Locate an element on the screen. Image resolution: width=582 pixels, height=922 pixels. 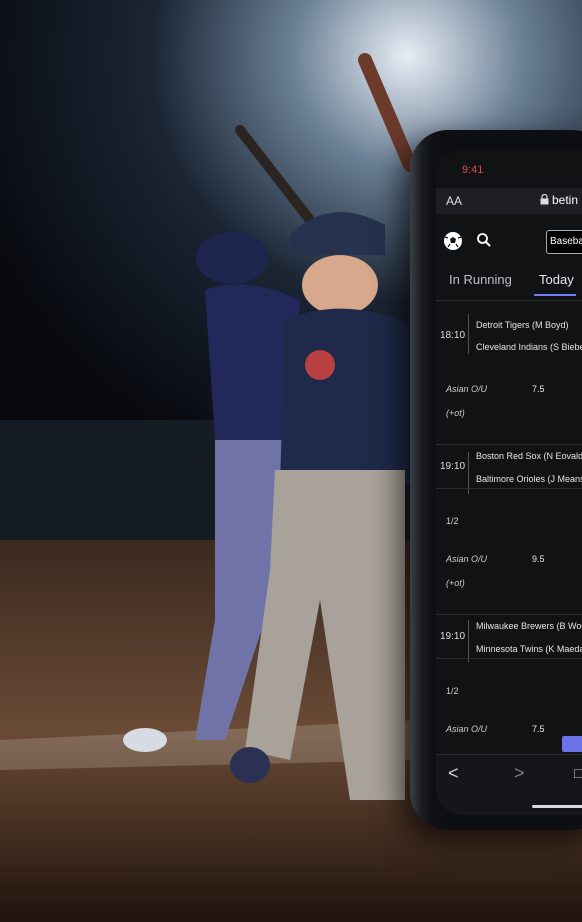
url-text: betin is located at coordinates (565, 200).